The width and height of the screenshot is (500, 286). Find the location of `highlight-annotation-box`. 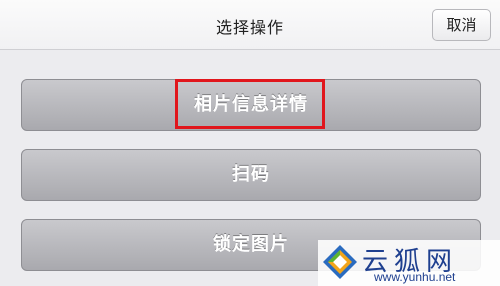

highlight-annotation-box is located at coordinates (250, 104).